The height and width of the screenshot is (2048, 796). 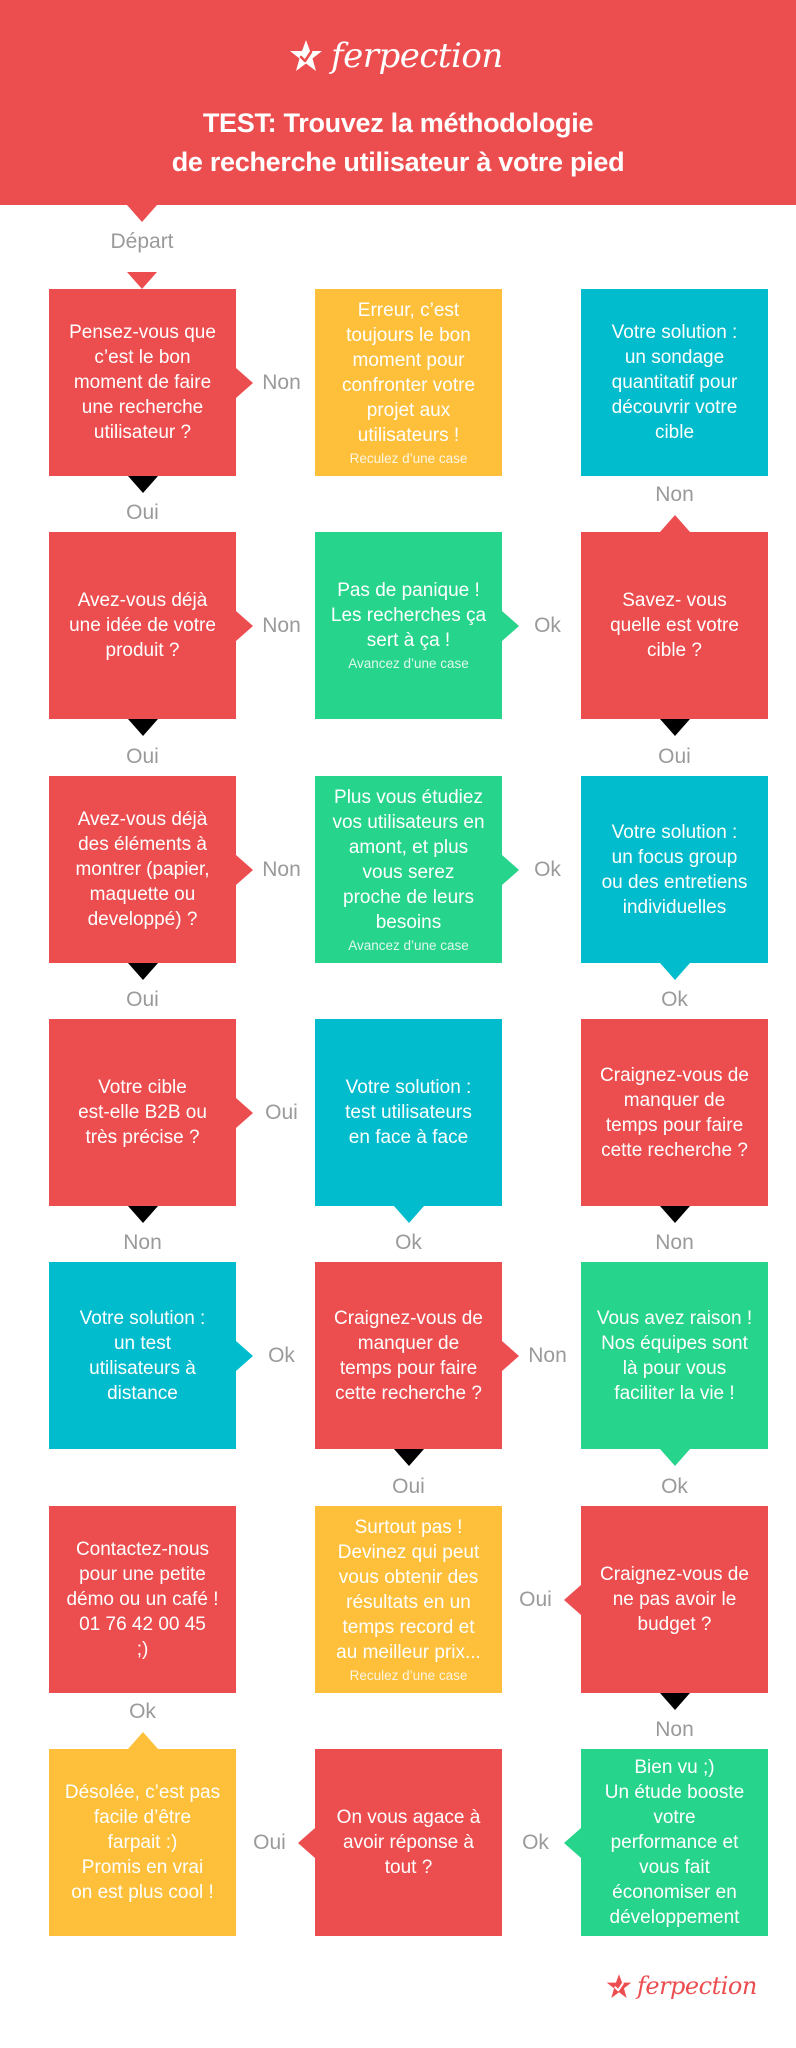 I want to click on flow-node-question: Savez- vous quelle est votre cible ?, so click(x=674, y=625).